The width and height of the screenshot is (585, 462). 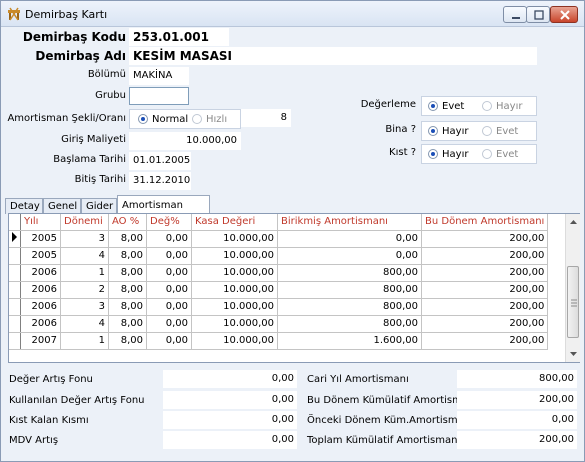 What do you see at coordinates (160, 161) in the screenshot?
I see `baslama-tarihi-field: 01.01.2005` at bounding box center [160, 161].